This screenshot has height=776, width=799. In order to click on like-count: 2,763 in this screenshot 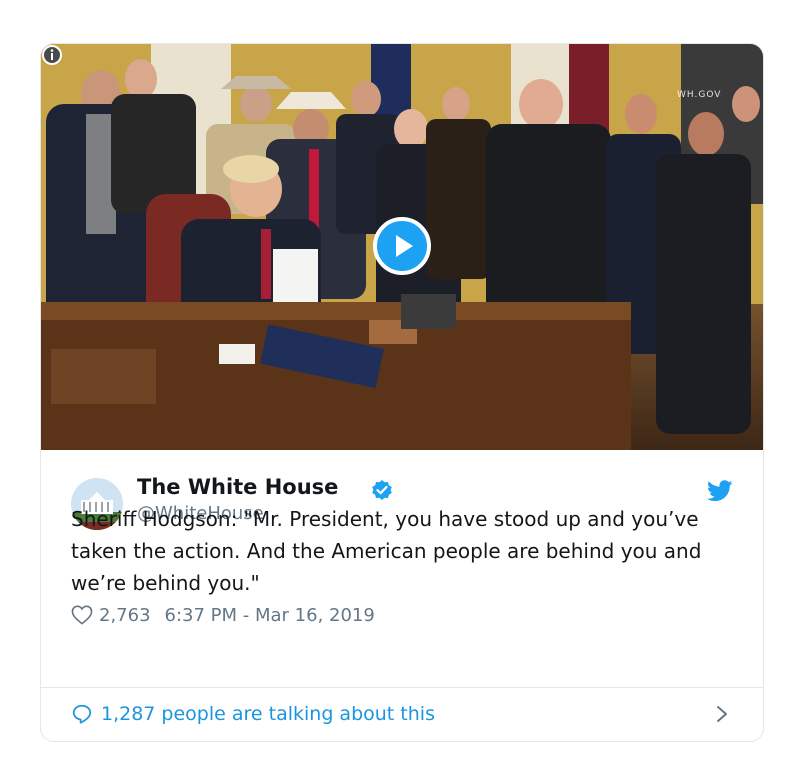, I will do `click(125, 615)`.